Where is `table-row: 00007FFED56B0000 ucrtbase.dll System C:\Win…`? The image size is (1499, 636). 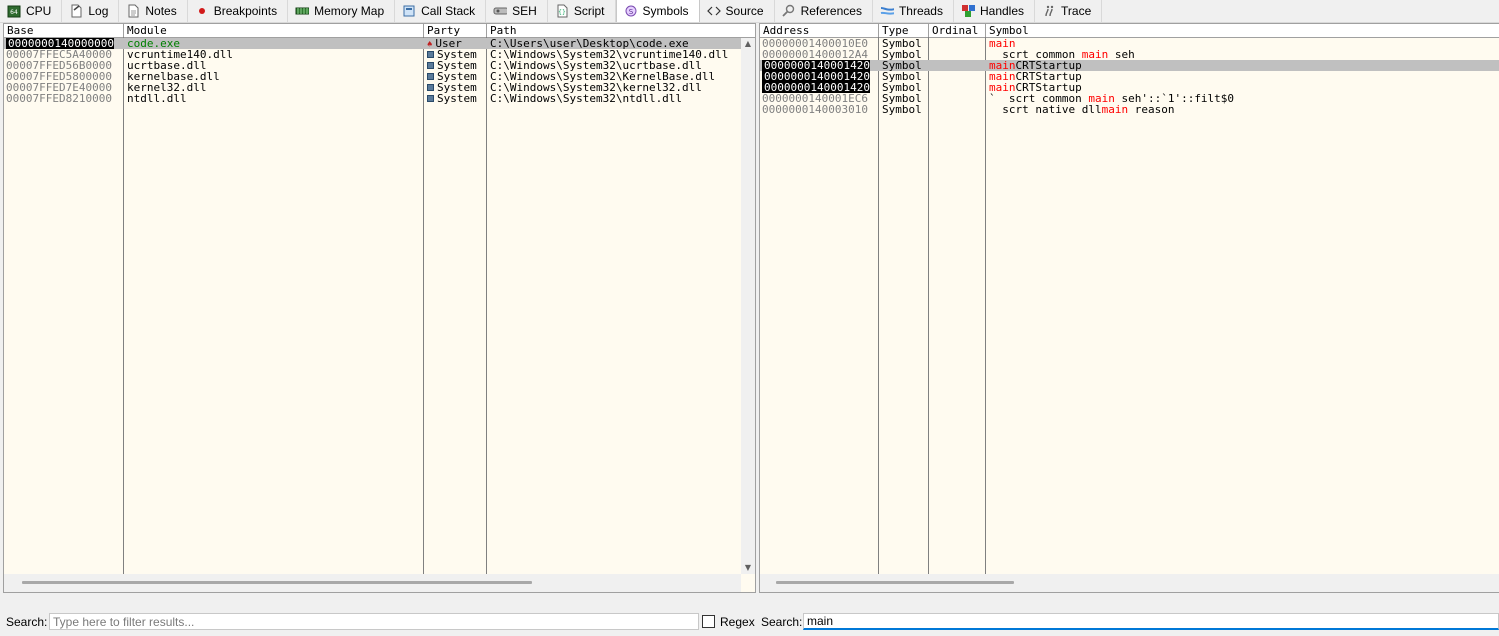 table-row: 00007FFED56B0000 ucrtbase.dll System C:\Win… is located at coordinates (379, 65).